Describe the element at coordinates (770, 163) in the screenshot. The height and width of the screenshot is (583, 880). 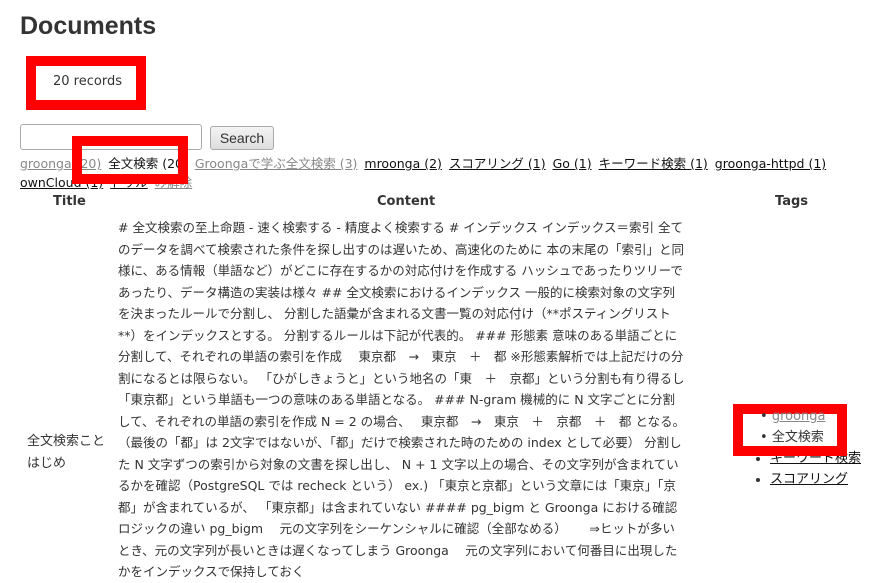
I see `tag-filter-groonga-httpd: groonga-httpd (1)` at that location.